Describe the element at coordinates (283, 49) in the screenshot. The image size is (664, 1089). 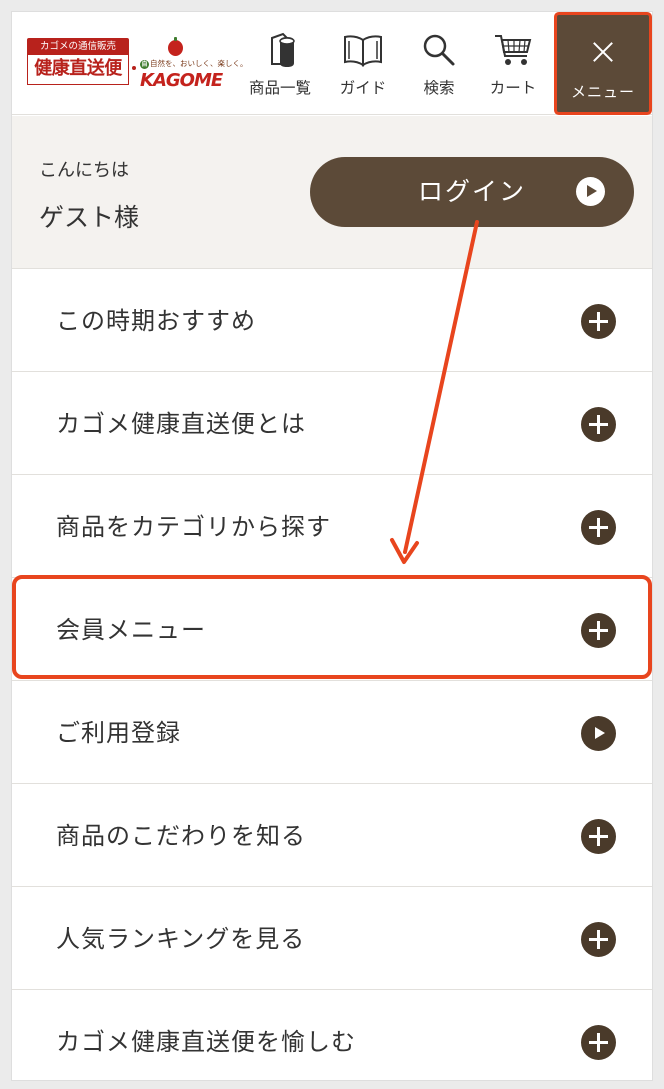
I see `products-icon` at that location.